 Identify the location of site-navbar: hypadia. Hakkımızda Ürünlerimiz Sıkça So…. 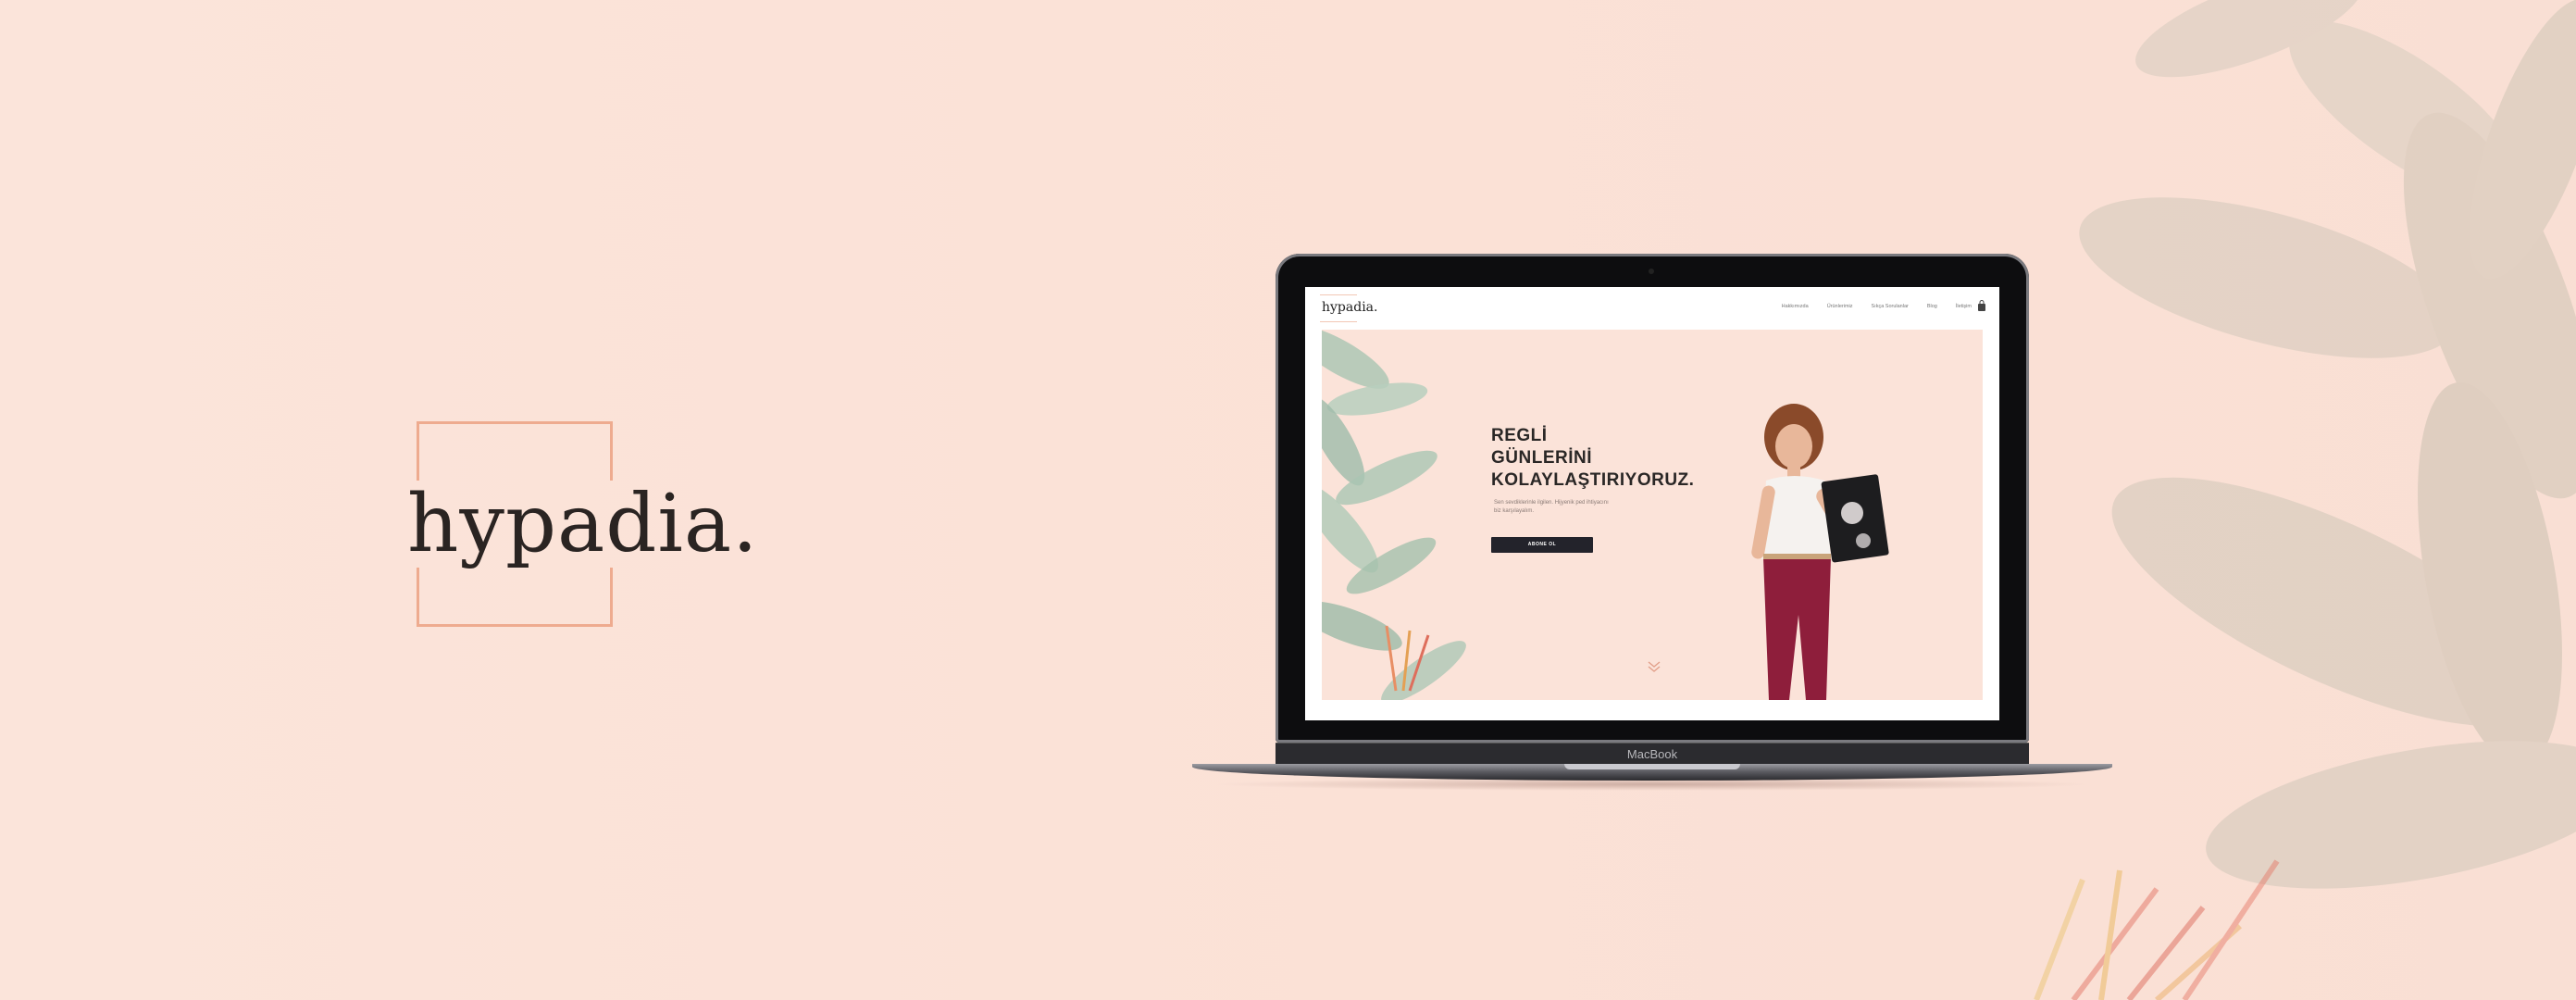
(1652, 308).